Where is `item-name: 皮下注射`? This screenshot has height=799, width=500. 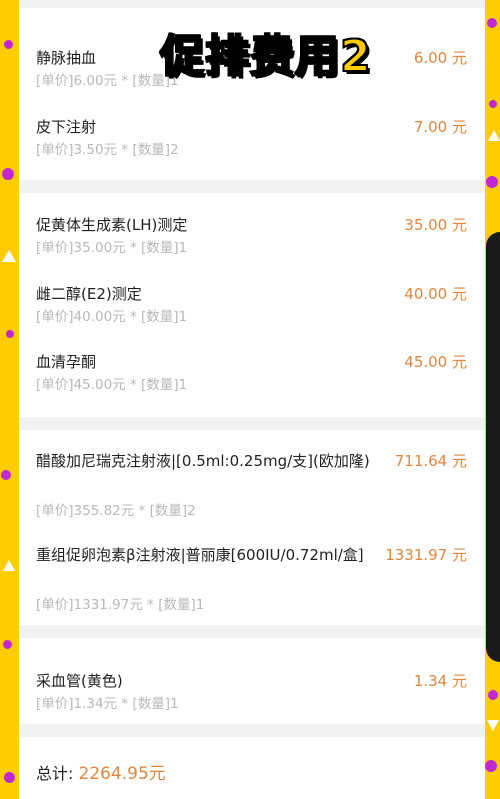
item-name: 皮下注射 is located at coordinates (66, 127).